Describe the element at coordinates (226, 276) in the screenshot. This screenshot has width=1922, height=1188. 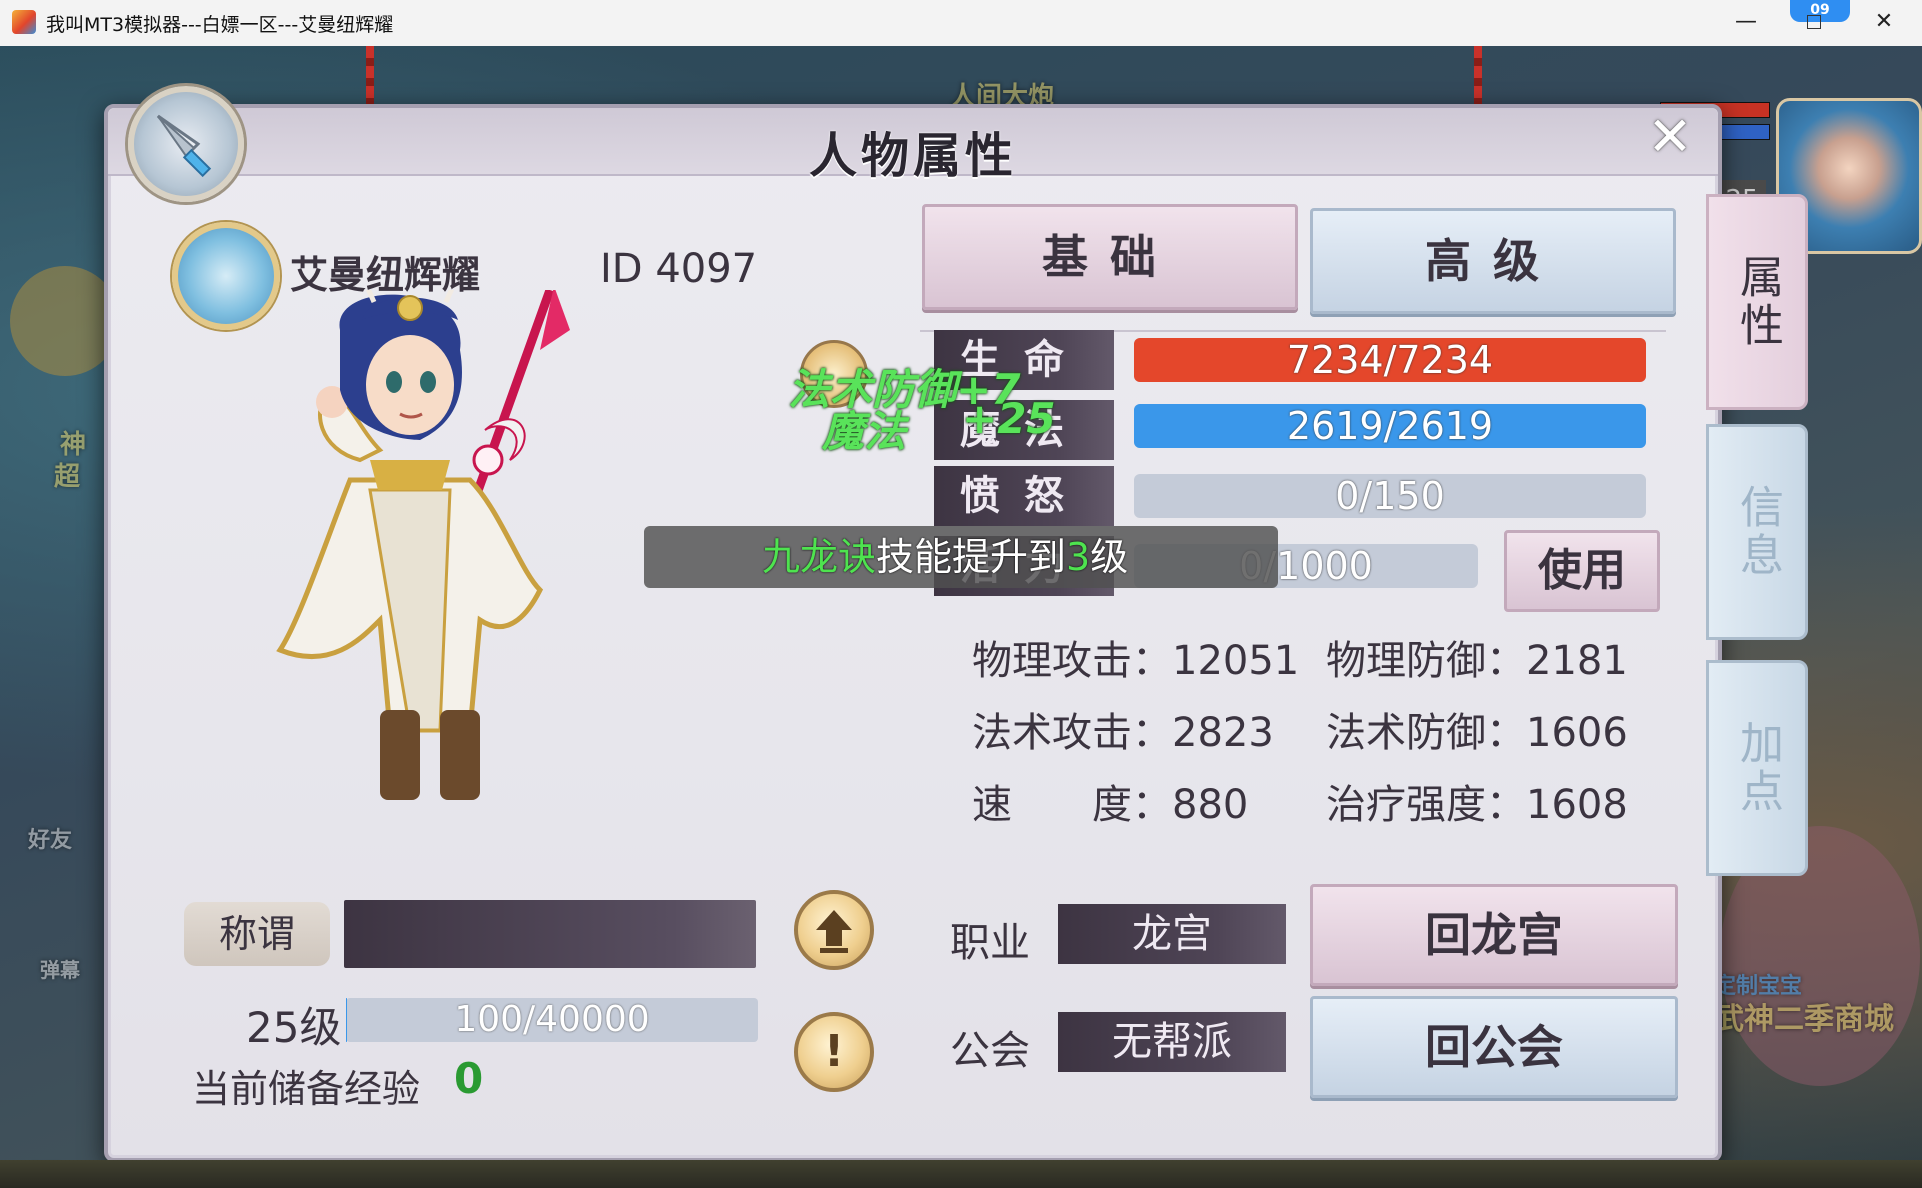
I see `class-emblem-icon` at that location.